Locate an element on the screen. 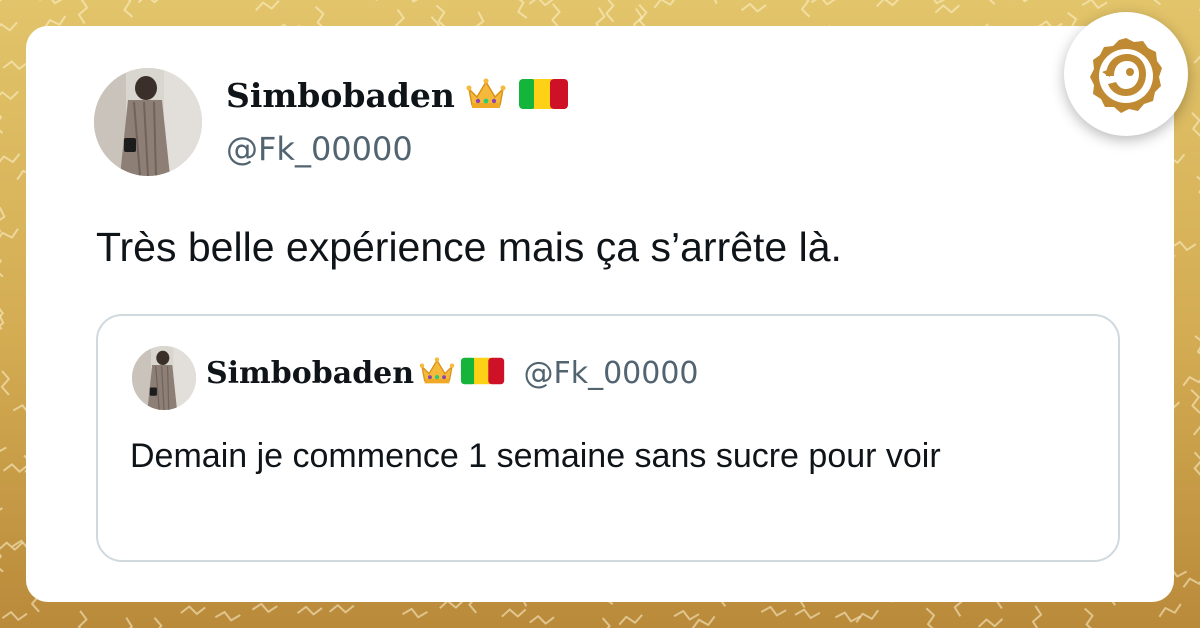 The width and height of the screenshot is (1200, 628). display-name: Simbobaden is located at coordinates (398, 97).